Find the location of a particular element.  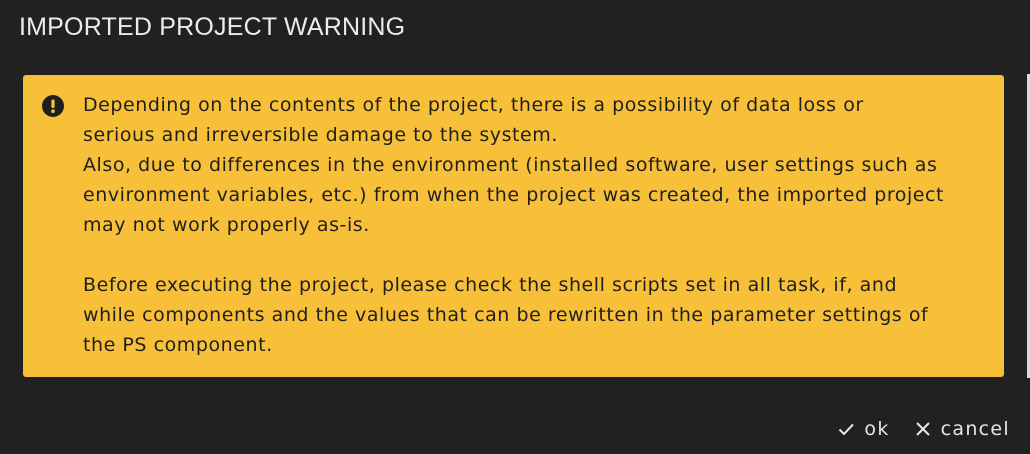

dialog-title: IMPORTED PROJECT WARNING is located at coordinates (212, 27).